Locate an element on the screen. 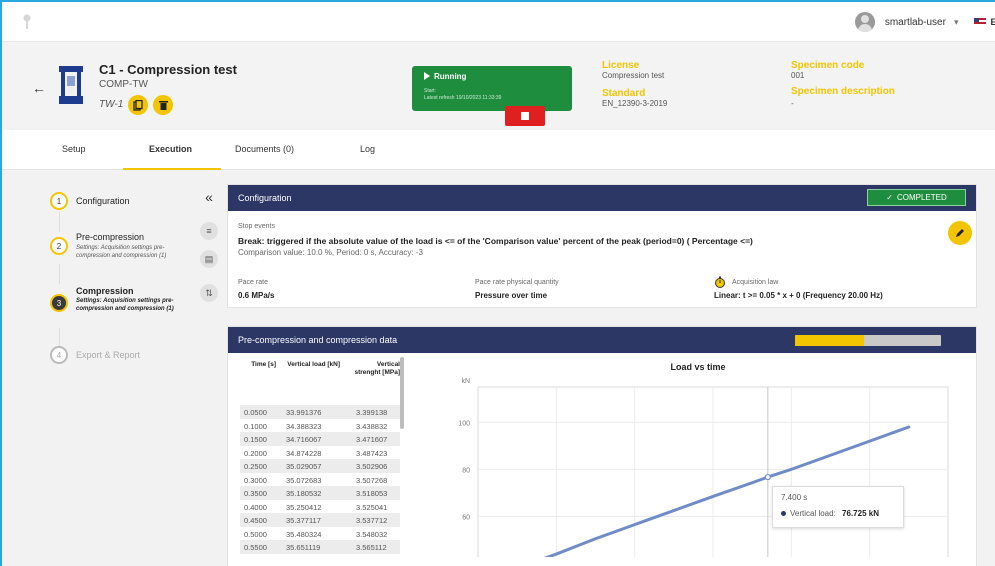 This screenshot has height=566, width=995. run-status: Running is located at coordinates (445, 76).